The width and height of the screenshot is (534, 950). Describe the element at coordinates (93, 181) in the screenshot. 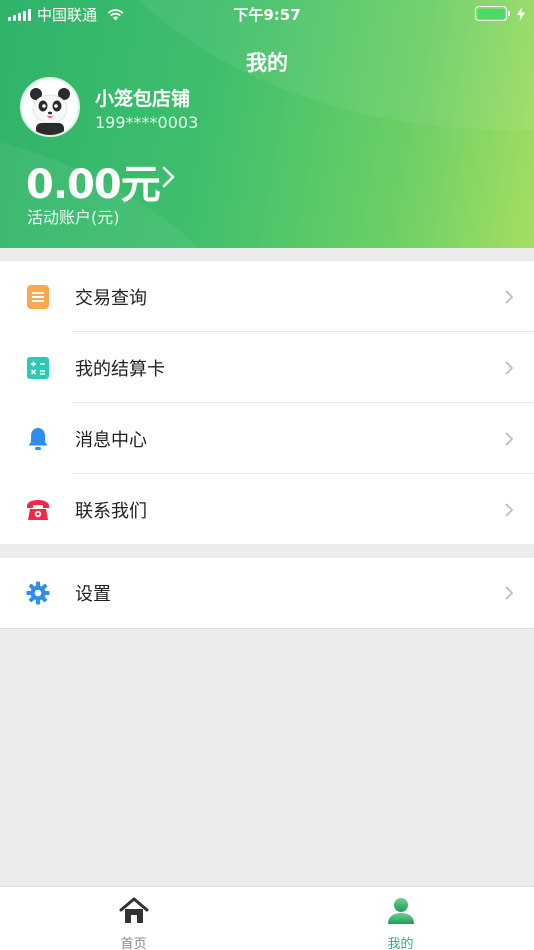

I see `balance-amount: 0.00元` at that location.